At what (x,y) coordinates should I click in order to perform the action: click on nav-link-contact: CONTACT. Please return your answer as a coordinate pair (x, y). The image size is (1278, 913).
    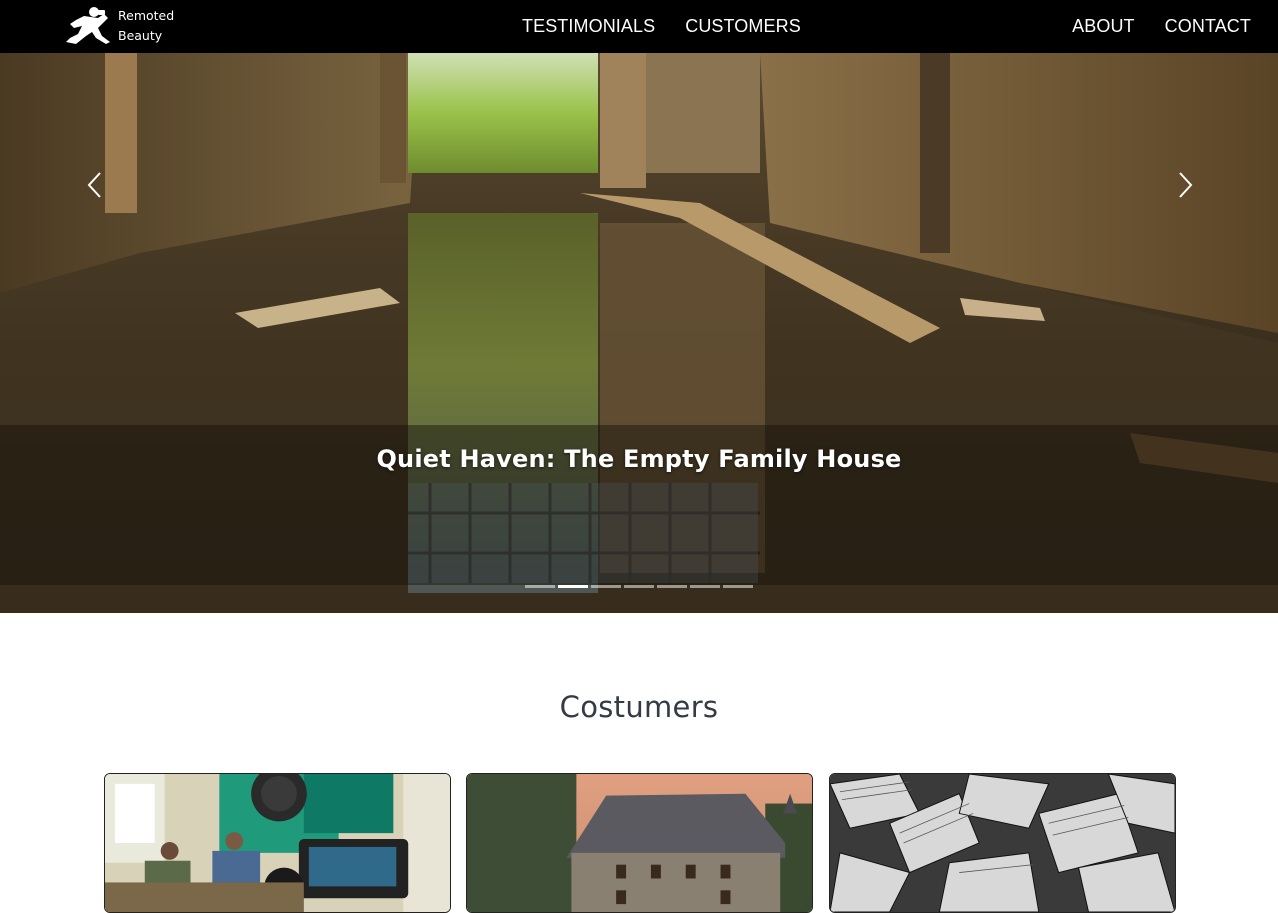
    Looking at the image, I should click on (1208, 26).